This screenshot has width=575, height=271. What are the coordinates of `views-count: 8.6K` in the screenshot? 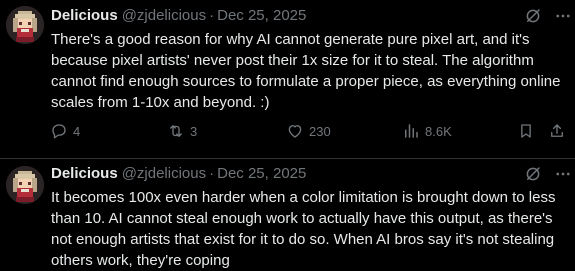 It's located at (438, 131).